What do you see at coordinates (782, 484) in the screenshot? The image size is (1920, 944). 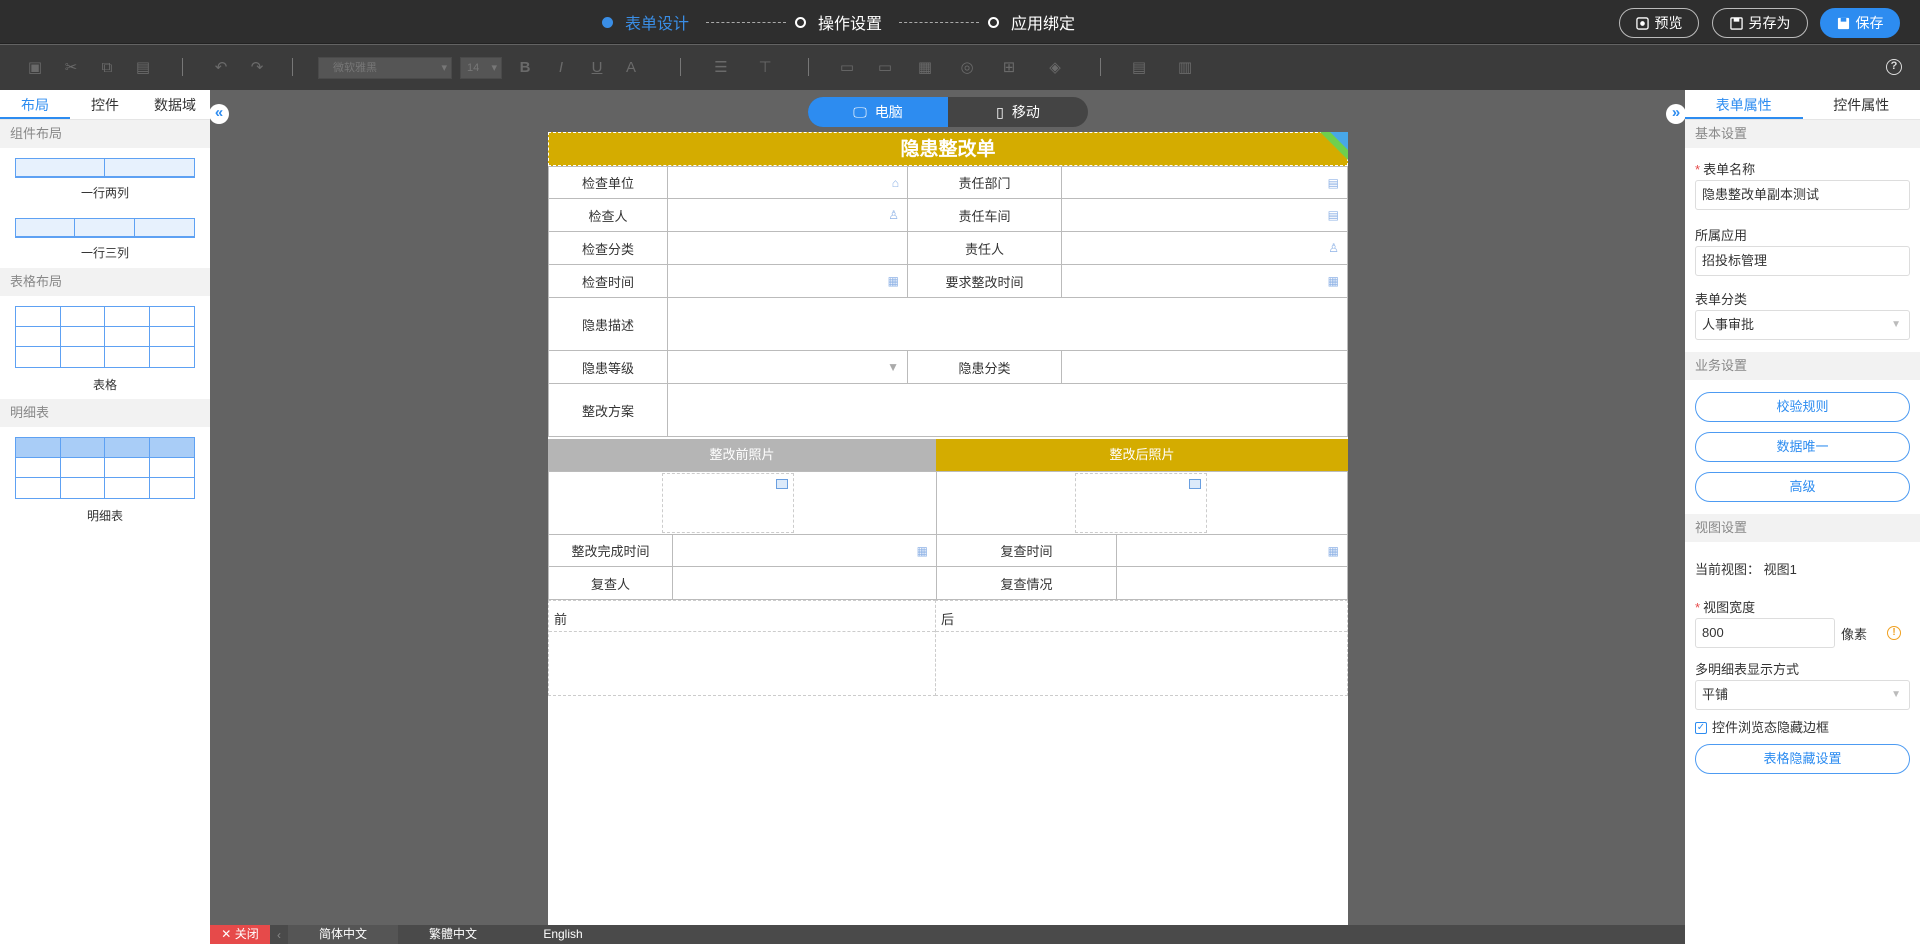 I see `image-icon` at bounding box center [782, 484].